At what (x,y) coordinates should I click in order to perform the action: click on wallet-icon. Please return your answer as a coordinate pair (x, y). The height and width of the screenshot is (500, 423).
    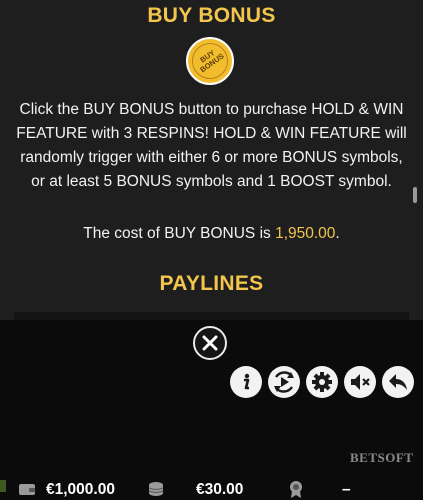
    Looking at the image, I should click on (27, 489).